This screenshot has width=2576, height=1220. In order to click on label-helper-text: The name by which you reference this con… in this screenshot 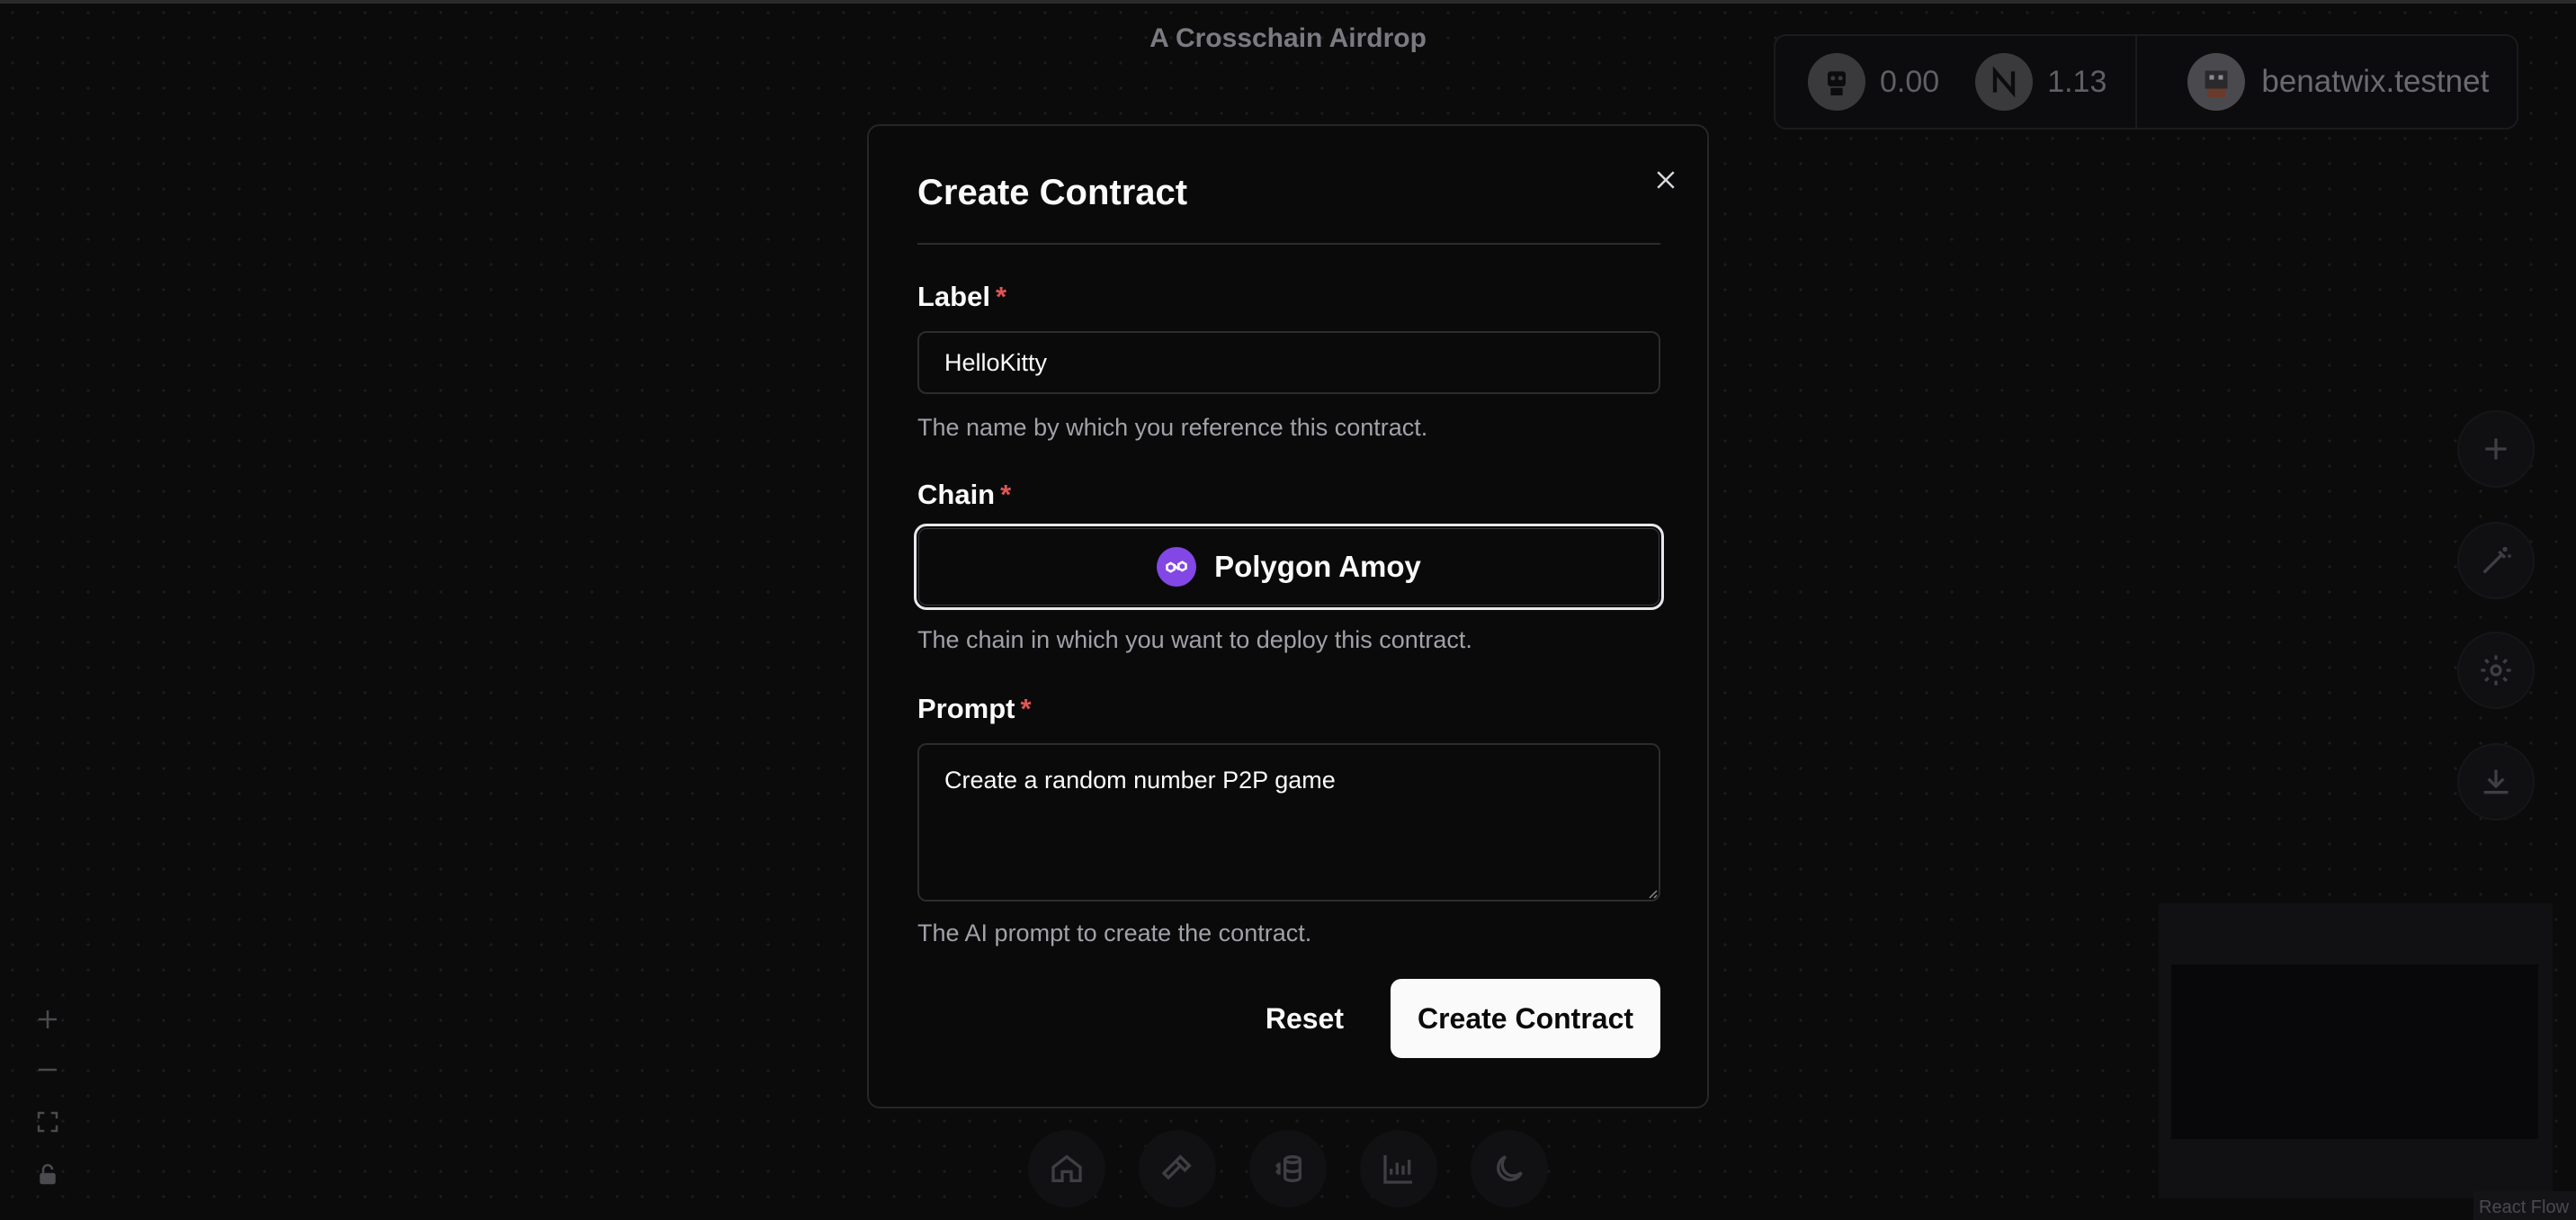, I will do `click(1172, 427)`.